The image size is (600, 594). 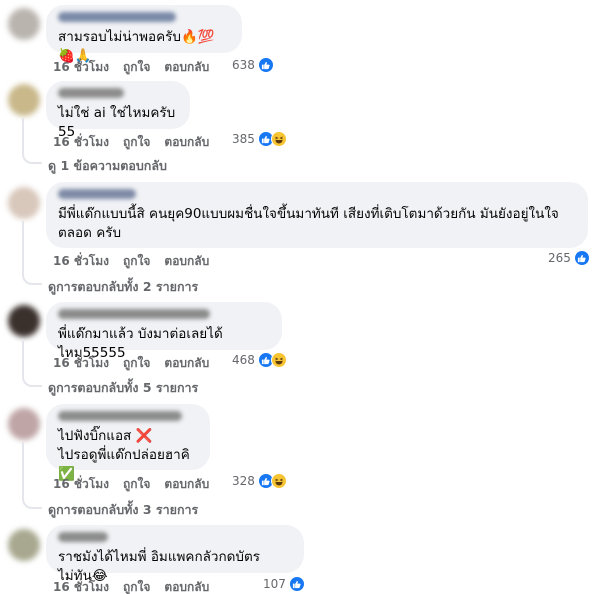 What do you see at coordinates (123, 510) in the screenshot?
I see `view-replies-link: ดูการตอบกลับทั้ง 3 รายการ` at bounding box center [123, 510].